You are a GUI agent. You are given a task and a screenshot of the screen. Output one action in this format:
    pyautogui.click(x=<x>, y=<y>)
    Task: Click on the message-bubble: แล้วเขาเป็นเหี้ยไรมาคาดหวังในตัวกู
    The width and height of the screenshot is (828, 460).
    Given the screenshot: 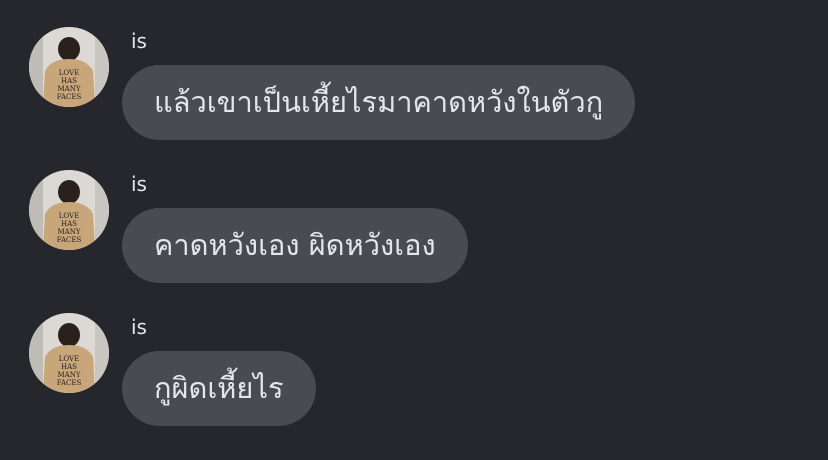 What is the action you would take?
    pyautogui.click(x=379, y=102)
    